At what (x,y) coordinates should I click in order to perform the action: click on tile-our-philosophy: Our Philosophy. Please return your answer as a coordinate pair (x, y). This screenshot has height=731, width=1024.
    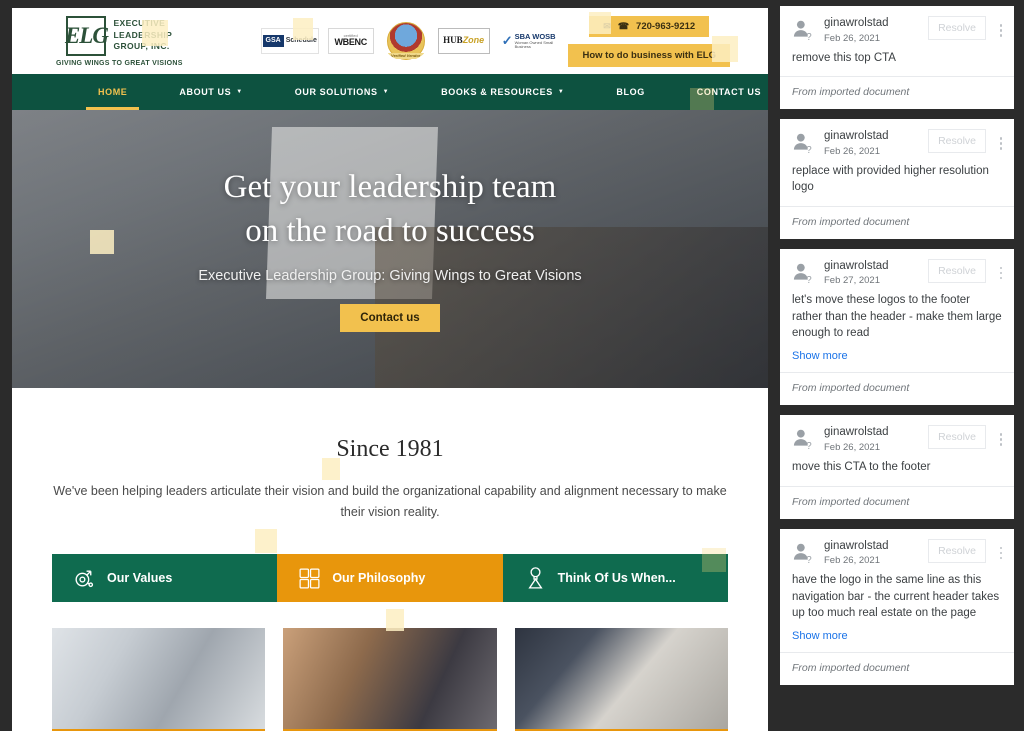
    Looking at the image, I should click on (390, 578).